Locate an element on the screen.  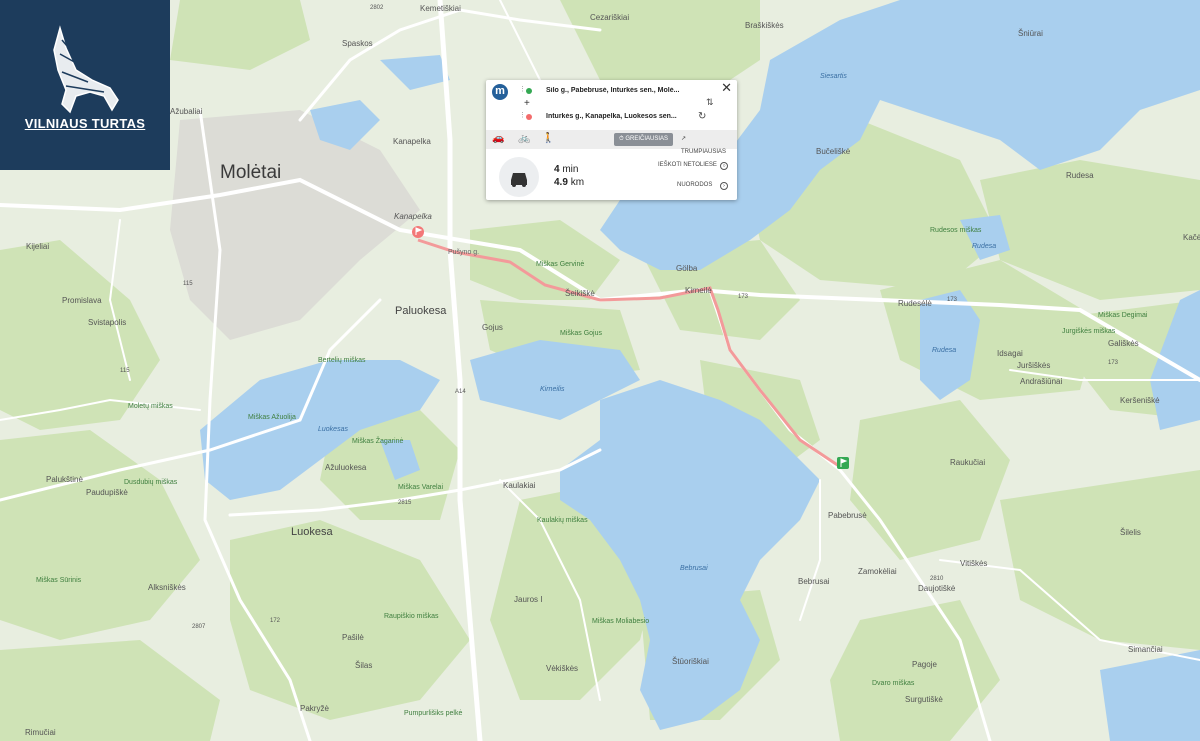
svg-text: Rimučiai is located at coordinates (40, 732).